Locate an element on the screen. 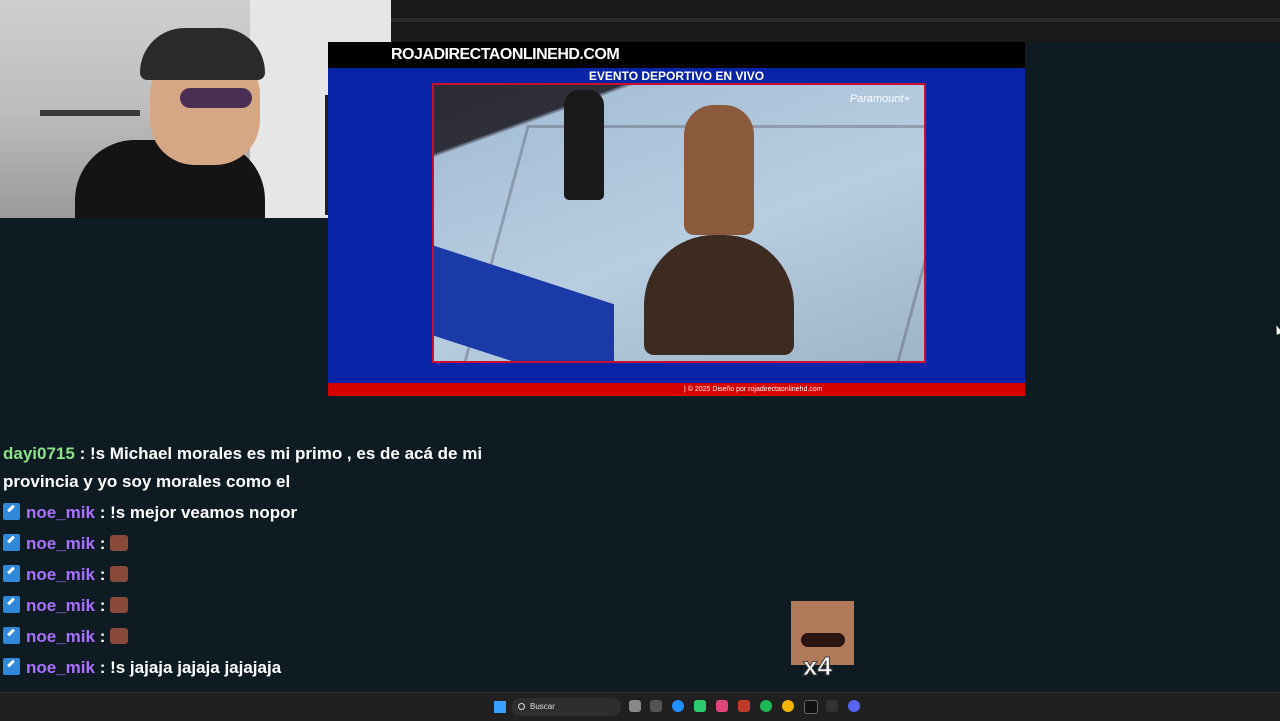 The height and width of the screenshot is (721, 1280). chat-message: noe_mik : !s jajaja jajaja jajajaja is located at coordinates (243, 668).